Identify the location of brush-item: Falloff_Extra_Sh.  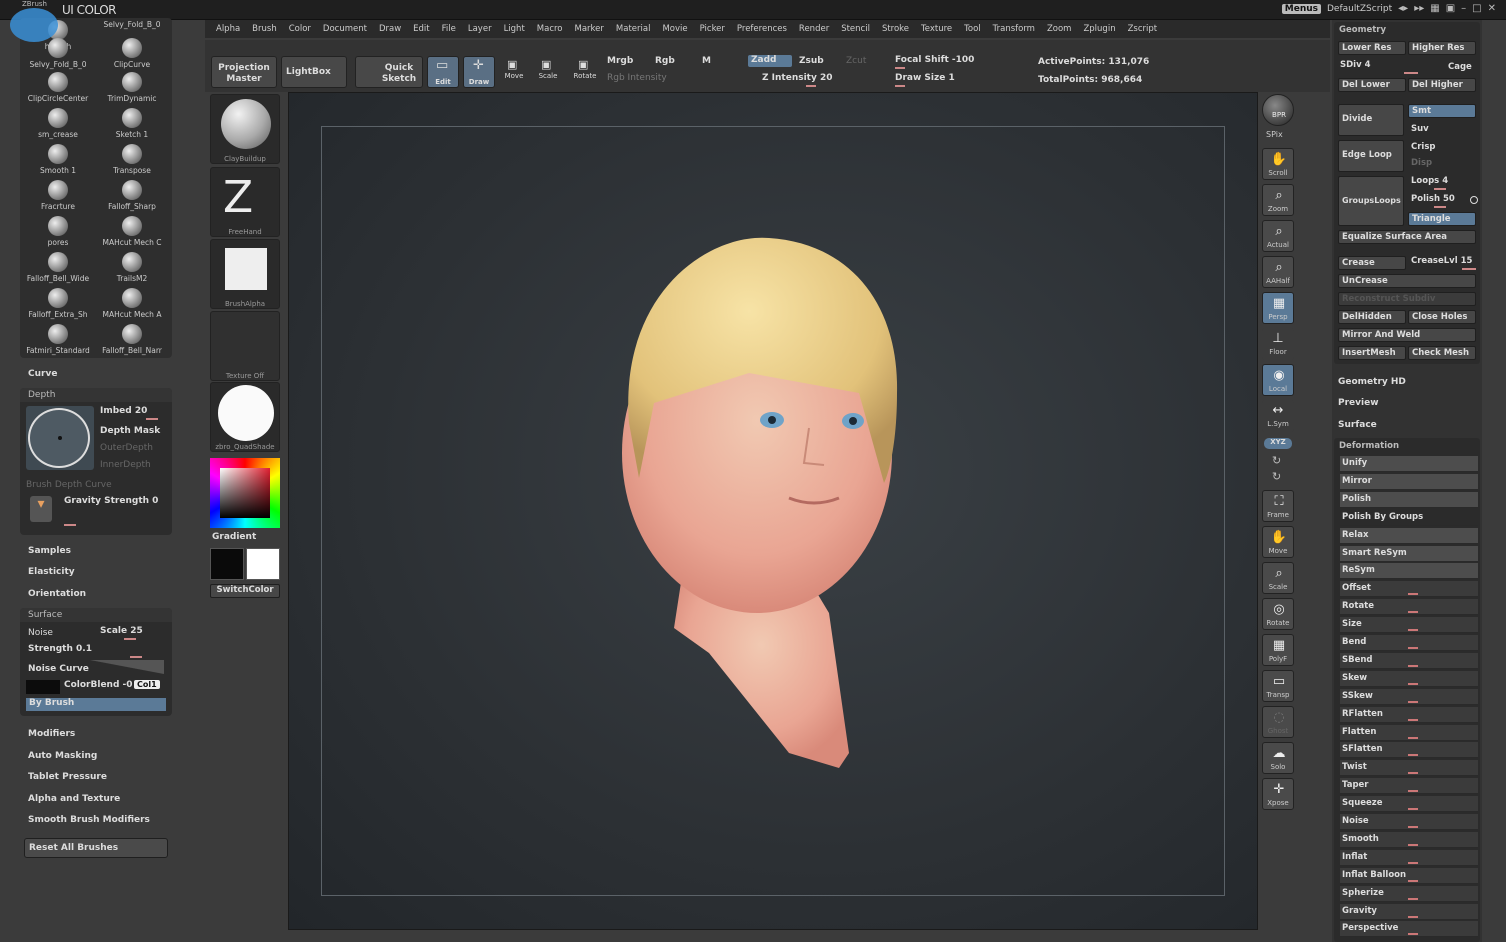
(58, 303).